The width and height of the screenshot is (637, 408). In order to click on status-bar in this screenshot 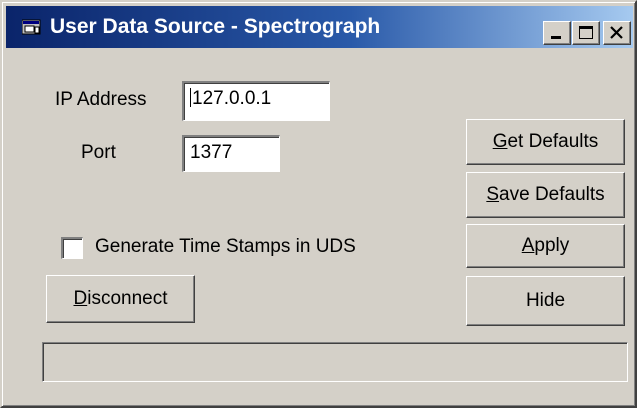, I will do `click(335, 362)`.